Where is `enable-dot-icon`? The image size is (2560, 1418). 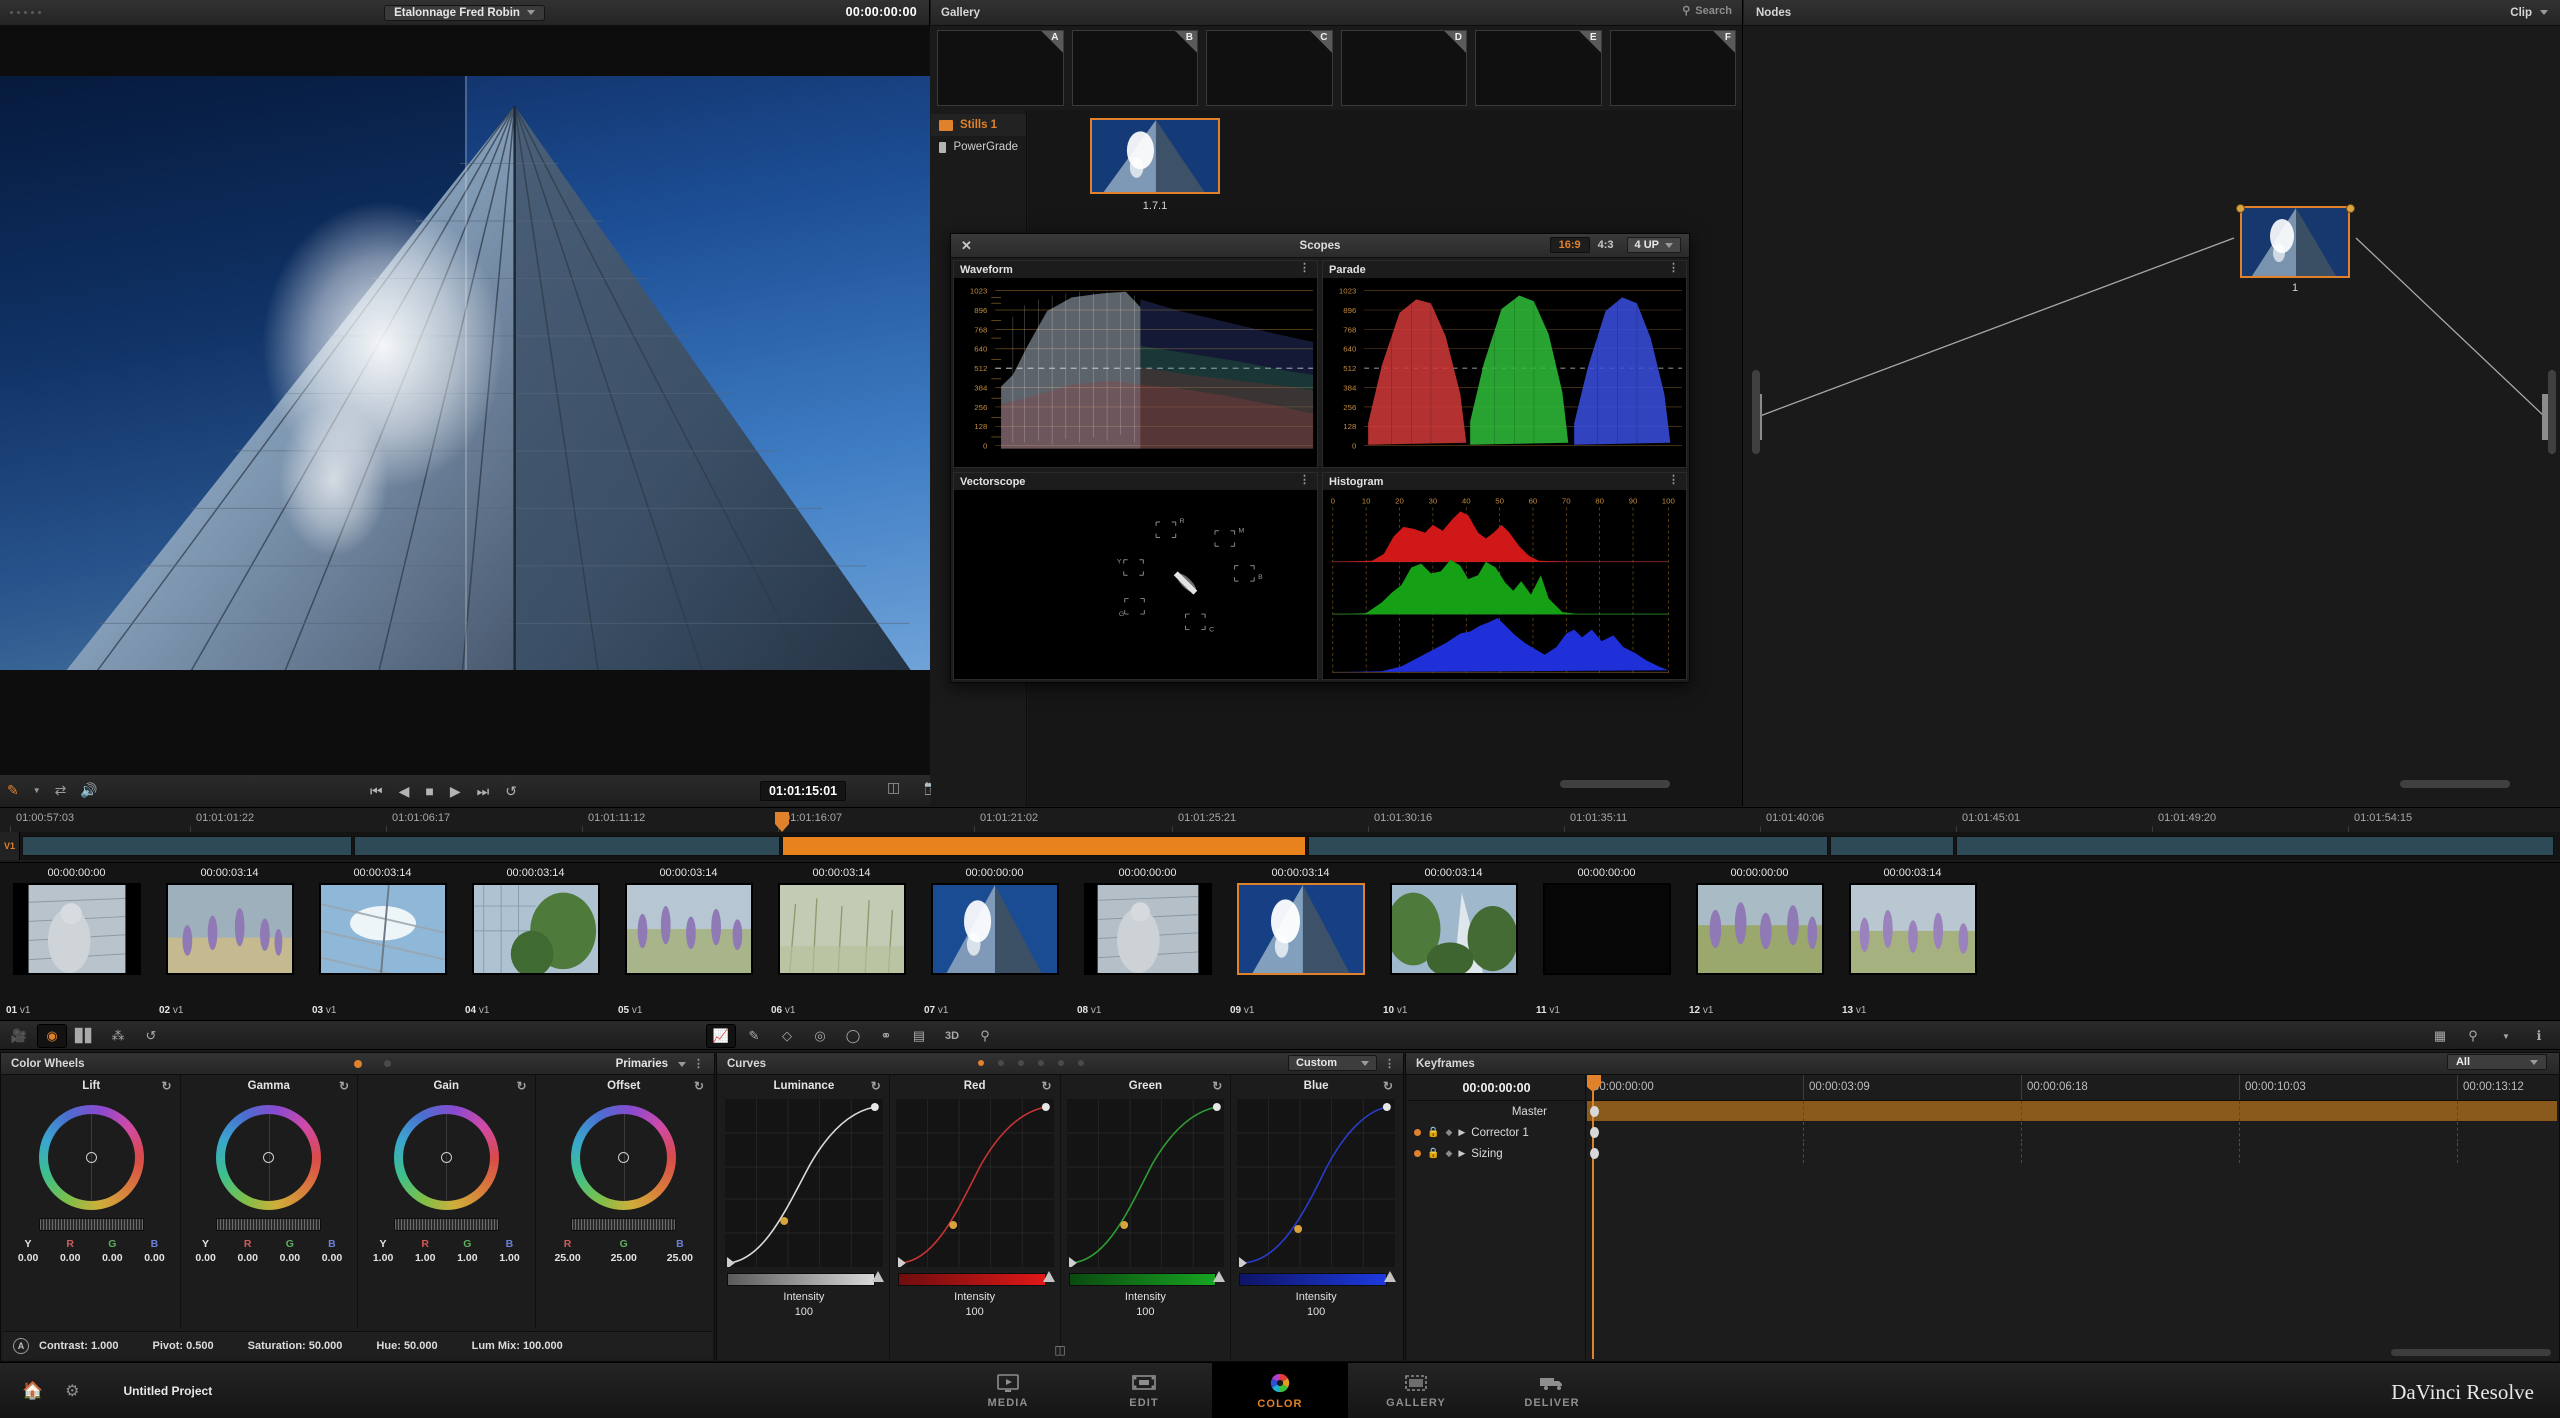 enable-dot-icon is located at coordinates (1417, 1153).